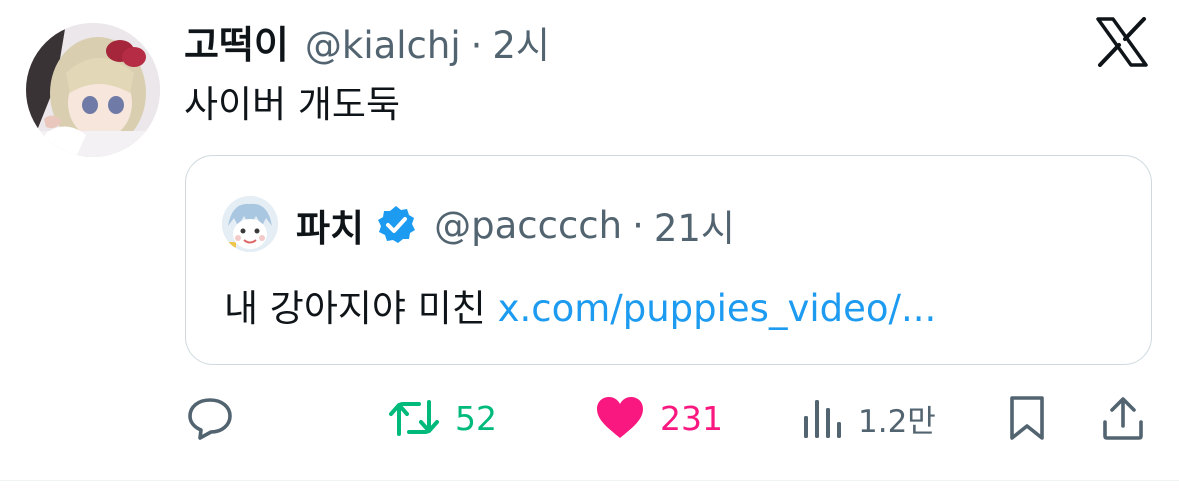  What do you see at coordinates (822, 419) in the screenshot?
I see `views-icon` at bounding box center [822, 419].